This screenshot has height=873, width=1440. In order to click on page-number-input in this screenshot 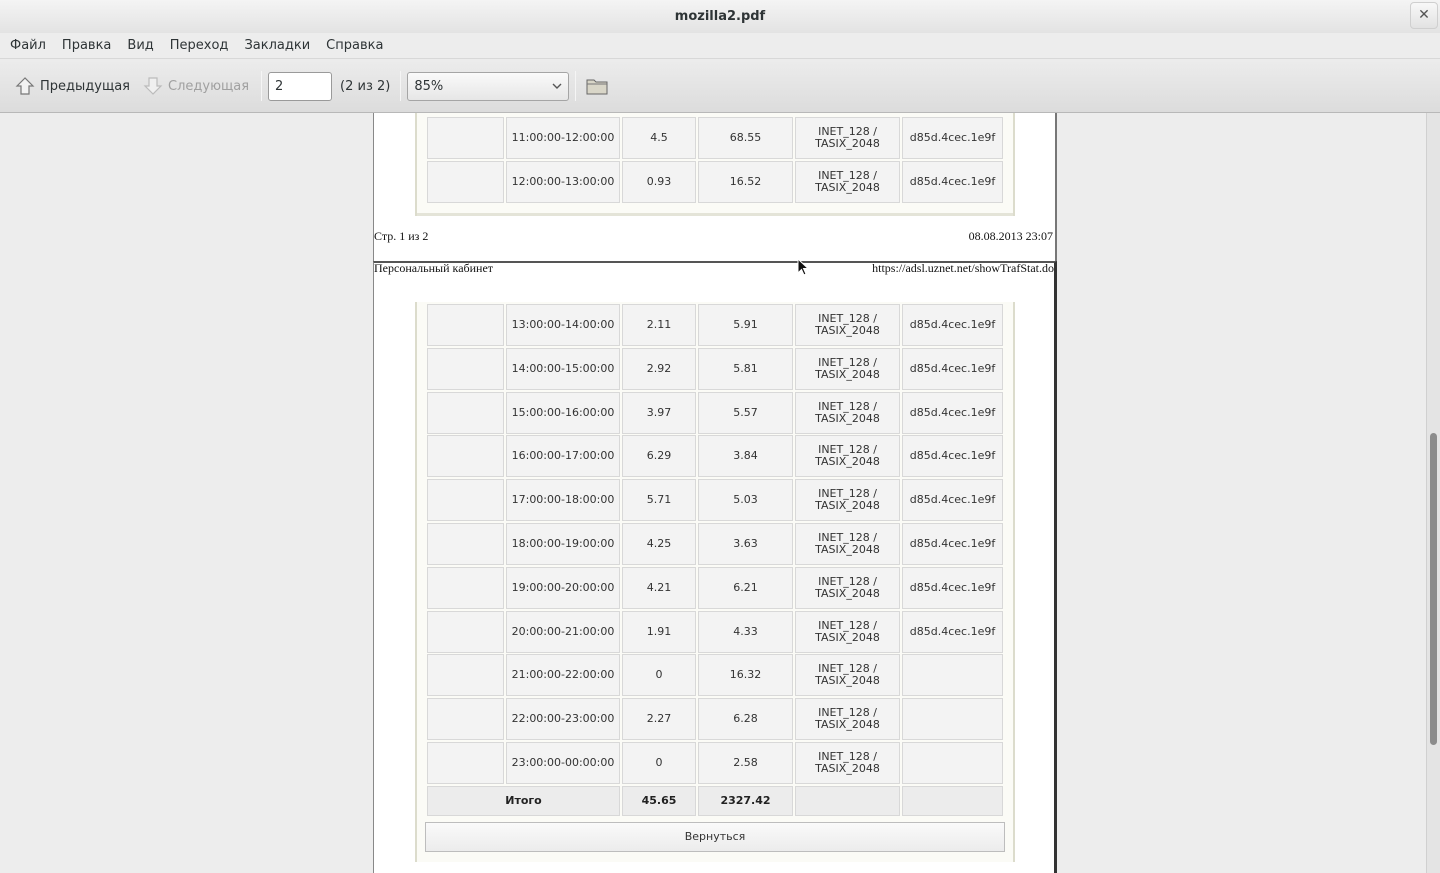, I will do `click(300, 86)`.